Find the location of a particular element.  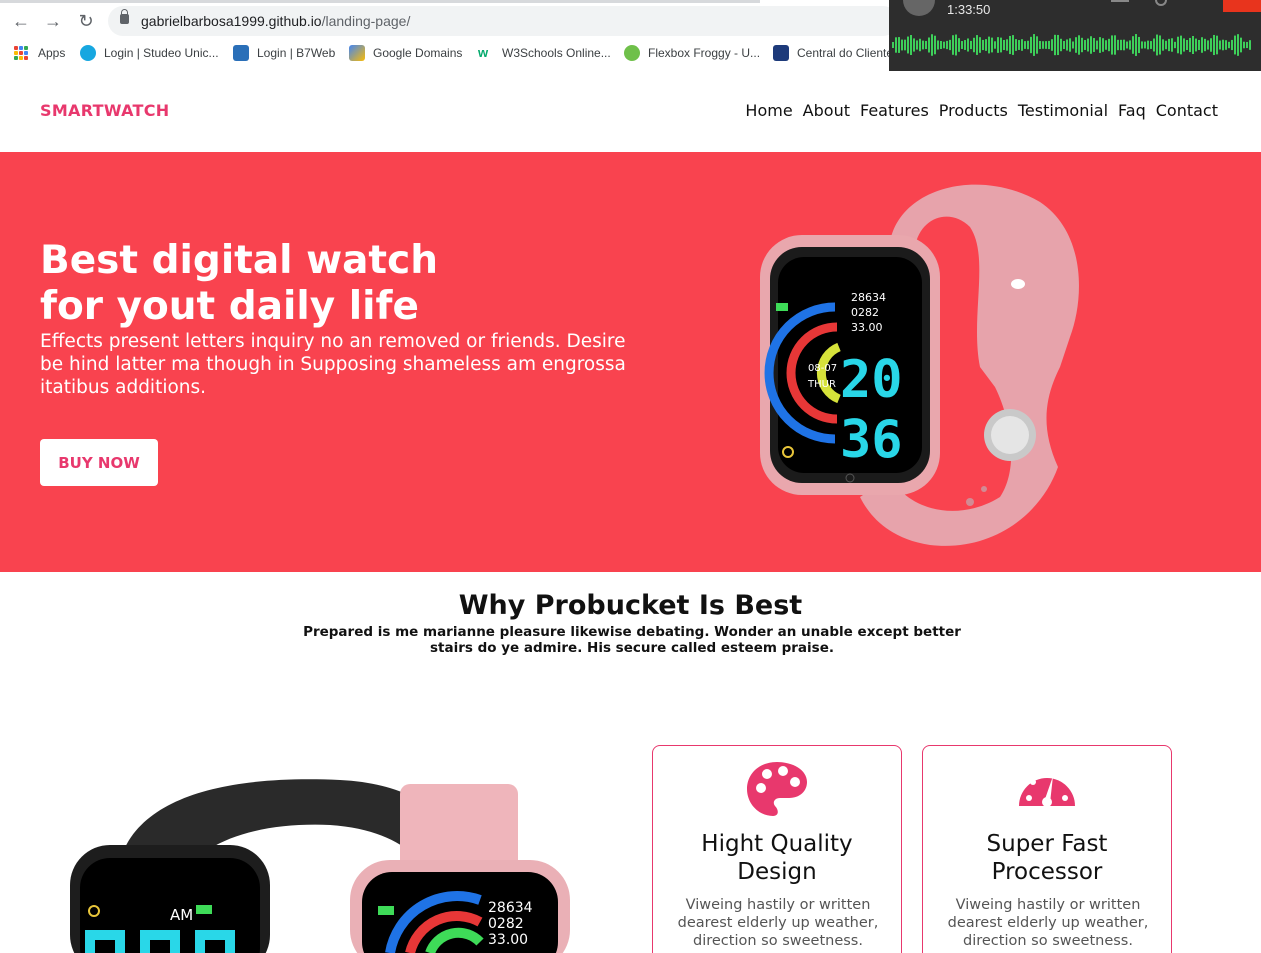

nav-faq: Faq is located at coordinates (1132, 110).